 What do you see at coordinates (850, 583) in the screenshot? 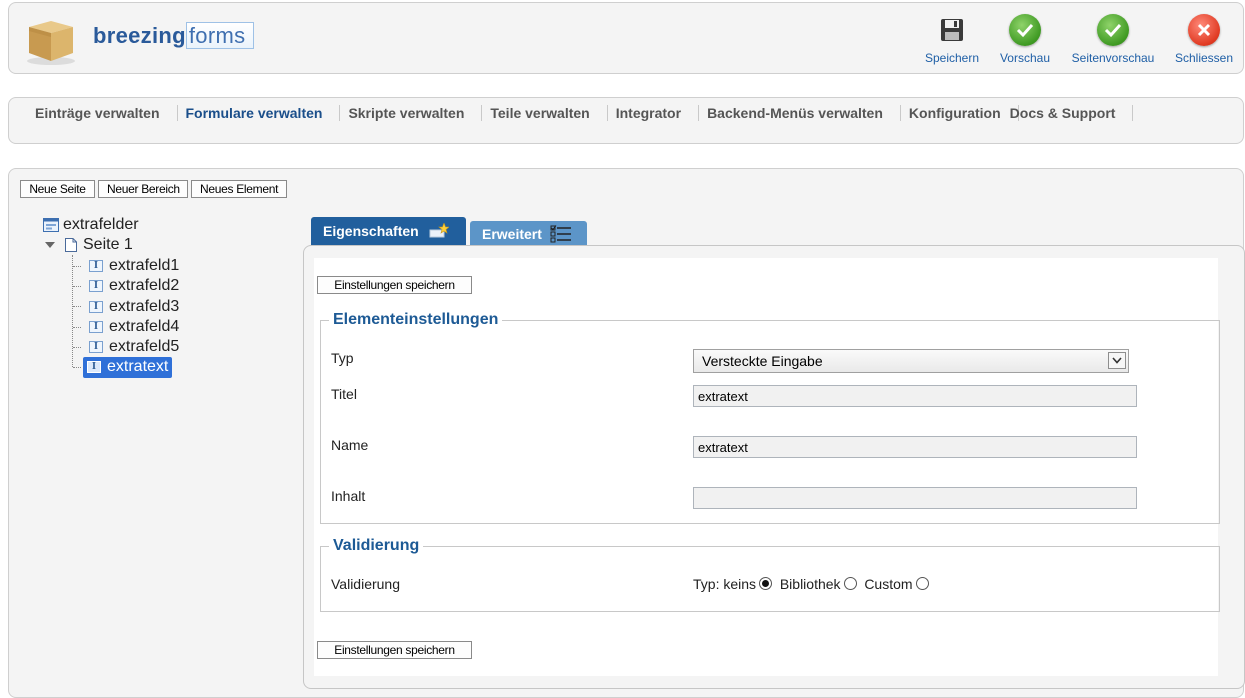
I see `radio-library` at bounding box center [850, 583].